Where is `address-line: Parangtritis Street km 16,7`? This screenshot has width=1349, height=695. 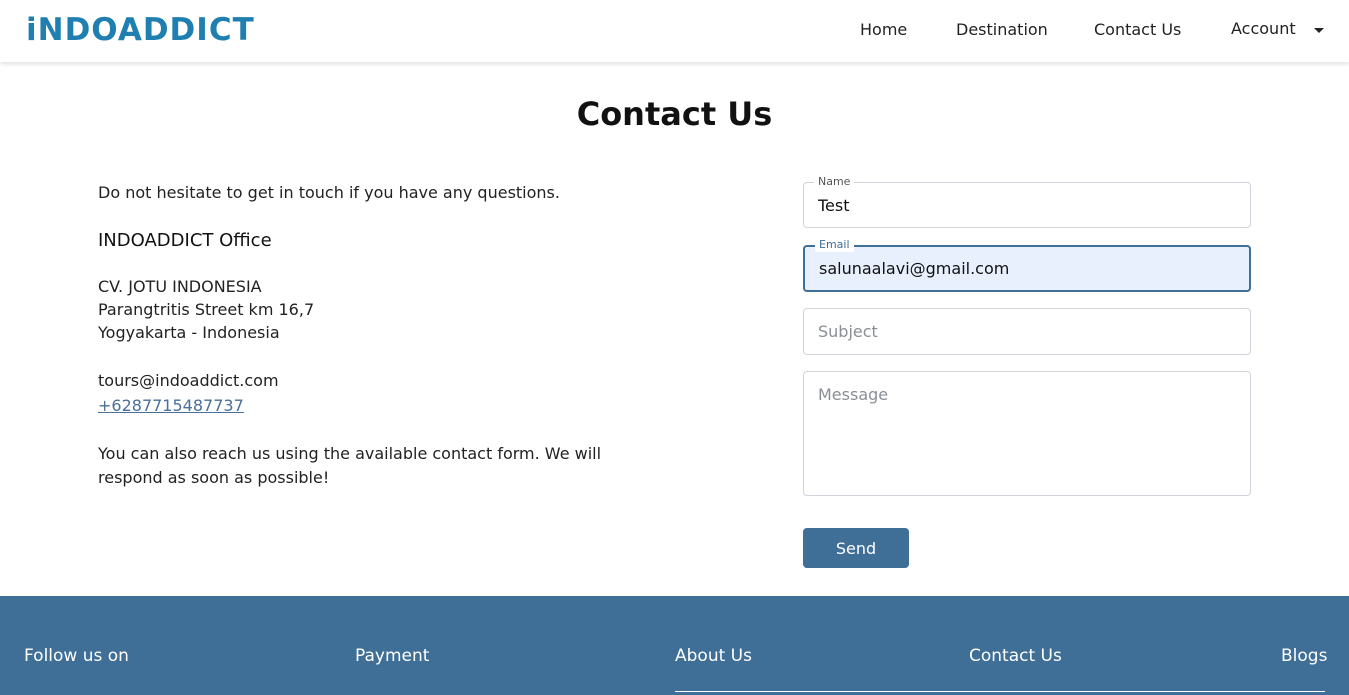
address-line: Parangtritis Street km 16,7 is located at coordinates (206, 309).